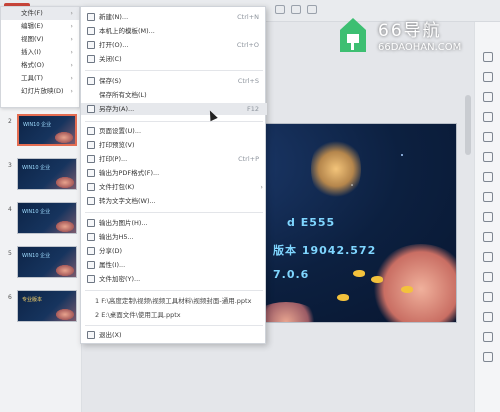  I want to click on watermark-url: 66DAOHAN.COM, so click(420, 47).